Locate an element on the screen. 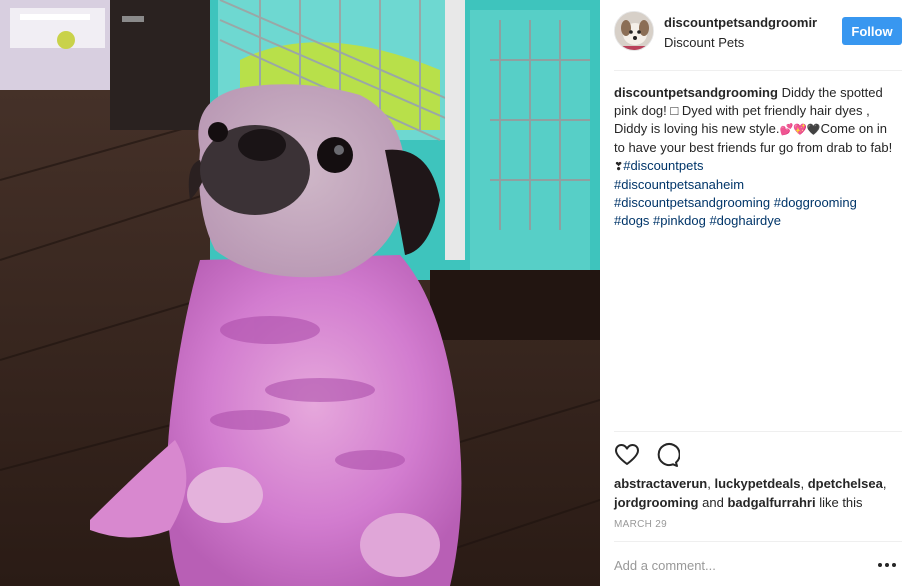 This screenshot has height=586, width=910. liker-link: dpetchelsea is located at coordinates (845, 483).